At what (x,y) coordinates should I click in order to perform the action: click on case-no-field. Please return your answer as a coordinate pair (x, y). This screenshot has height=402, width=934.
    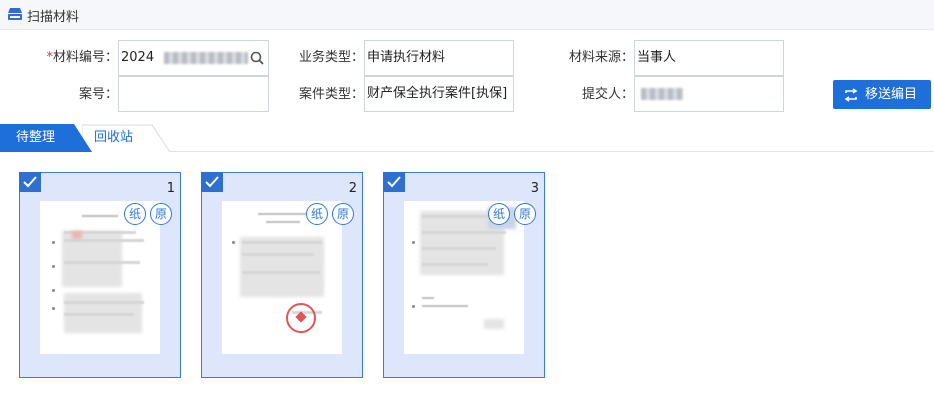
    Looking at the image, I should click on (193, 94).